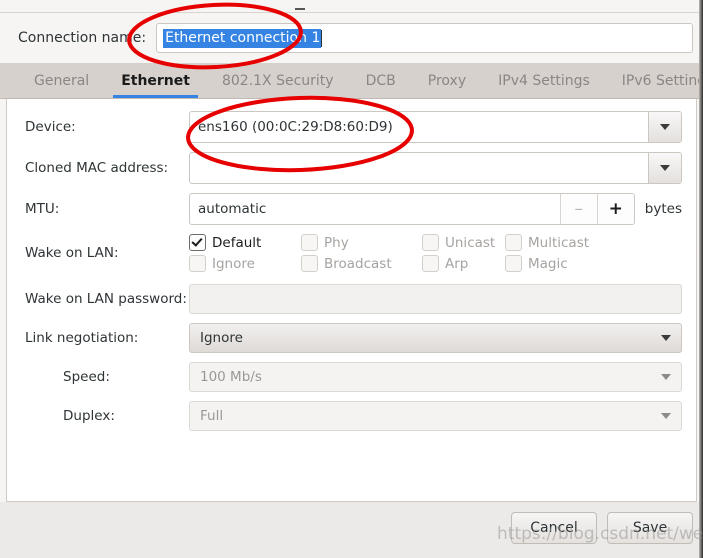 The width and height of the screenshot is (703, 558). What do you see at coordinates (381, 80) in the screenshot?
I see `tab-dcb: DCB` at bounding box center [381, 80].